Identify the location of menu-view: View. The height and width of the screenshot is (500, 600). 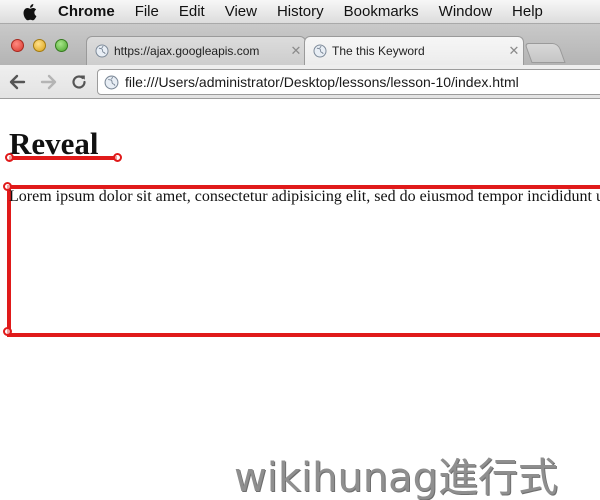
(241, 11).